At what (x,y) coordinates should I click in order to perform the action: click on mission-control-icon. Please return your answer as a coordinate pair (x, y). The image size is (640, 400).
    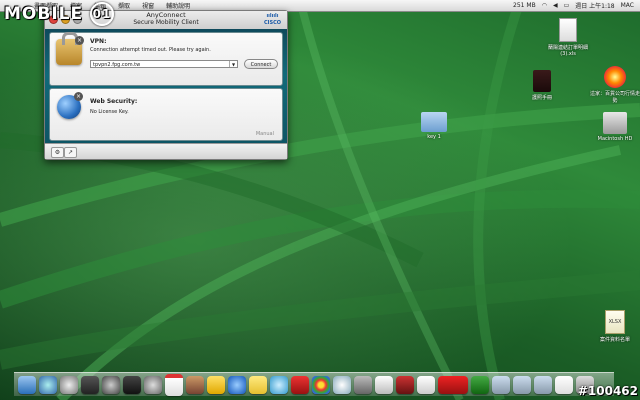
    Looking at the image, I should click on (90, 384).